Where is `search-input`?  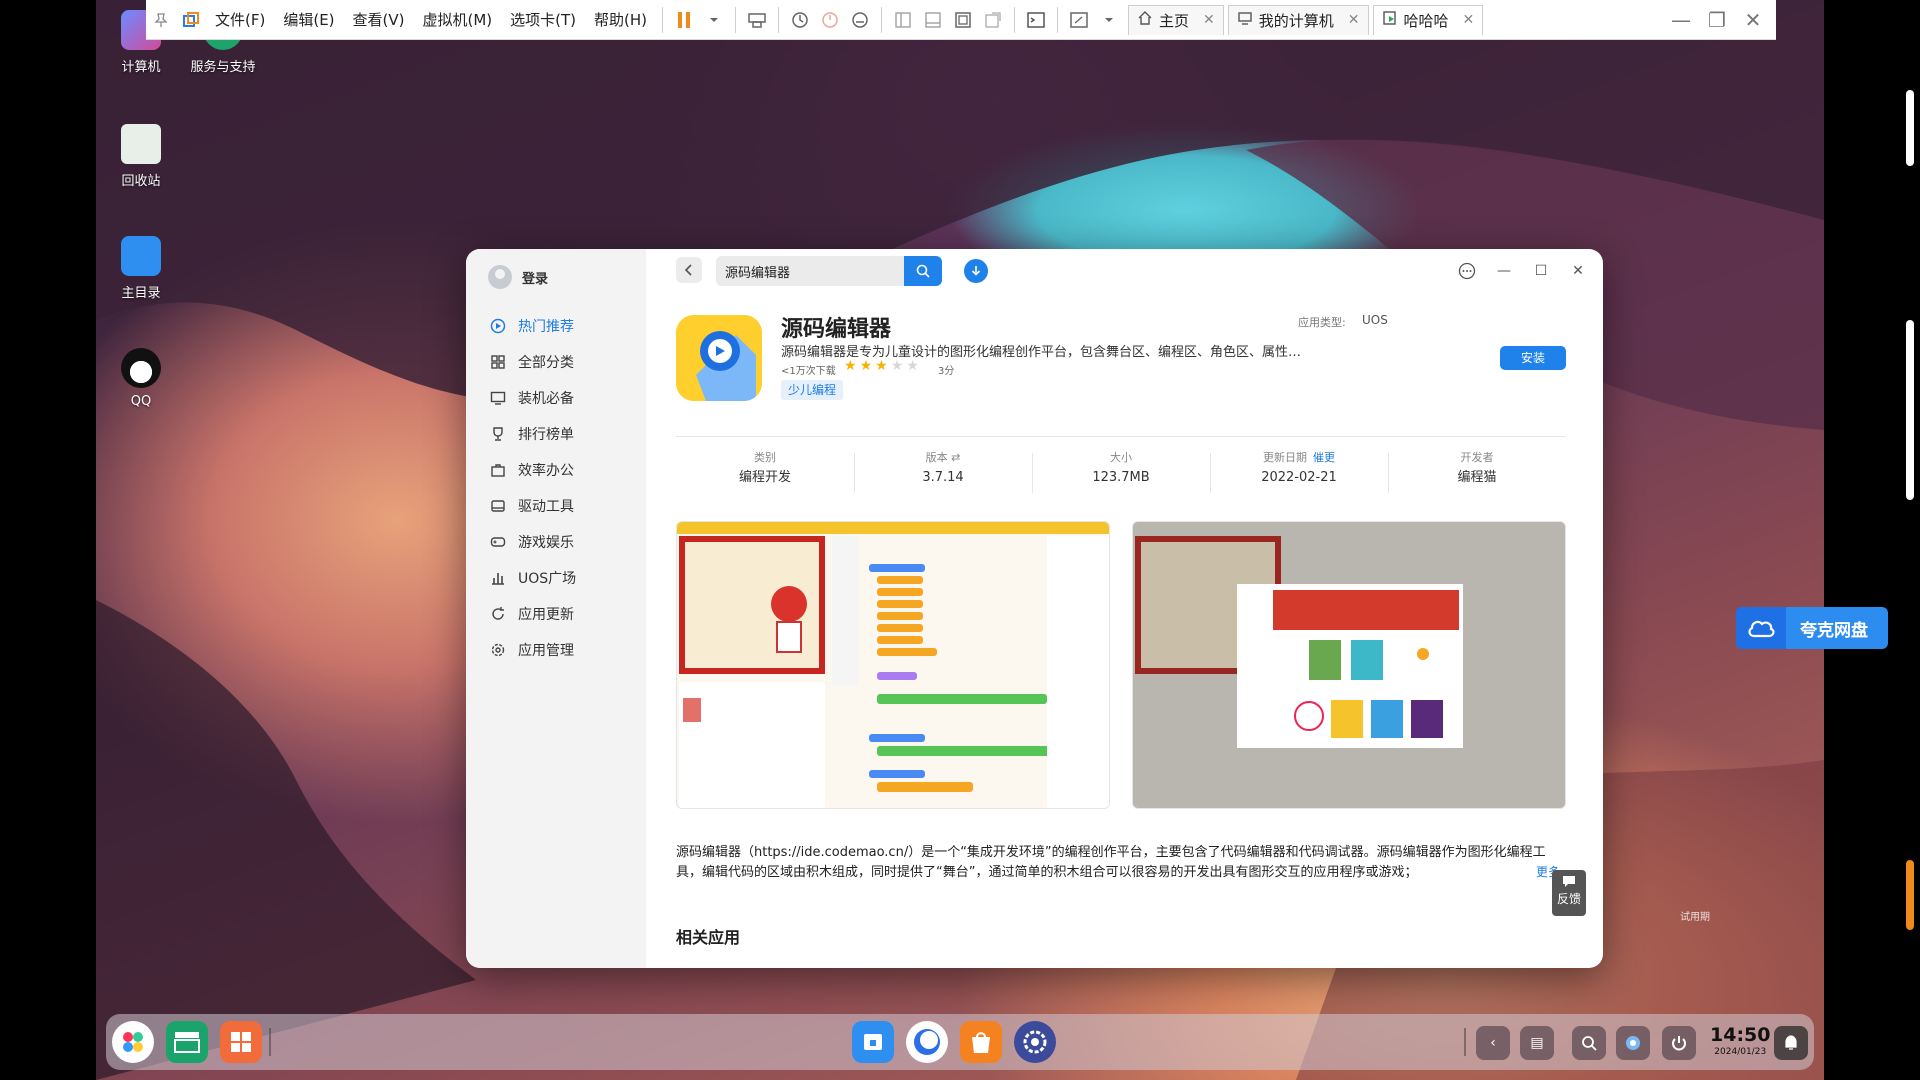 search-input is located at coordinates (810, 271).